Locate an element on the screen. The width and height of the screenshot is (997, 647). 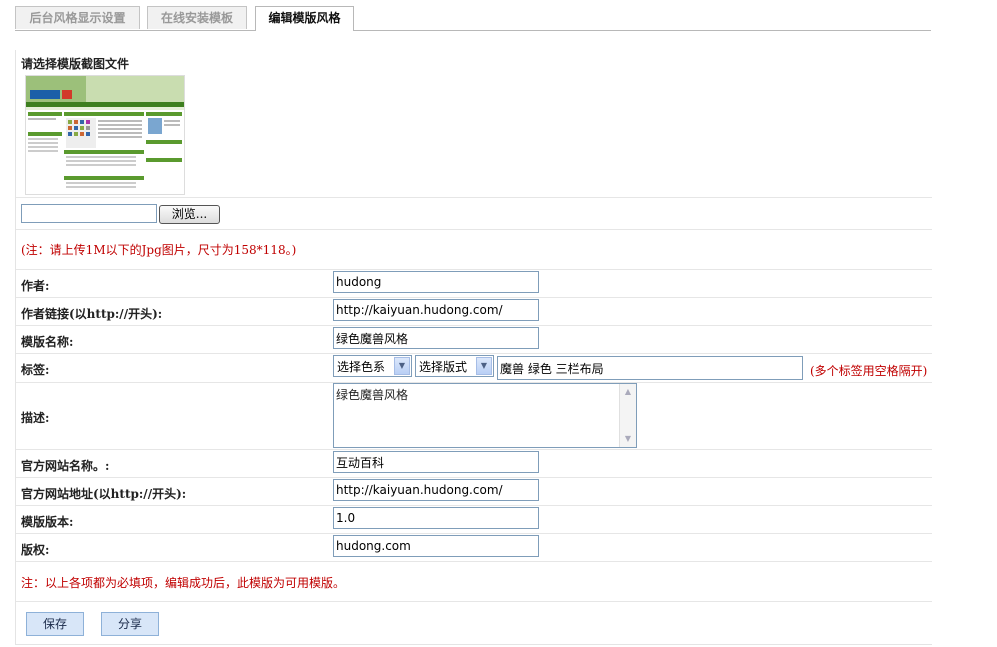
version-row: 模版版本: is located at coordinates (474, 520).